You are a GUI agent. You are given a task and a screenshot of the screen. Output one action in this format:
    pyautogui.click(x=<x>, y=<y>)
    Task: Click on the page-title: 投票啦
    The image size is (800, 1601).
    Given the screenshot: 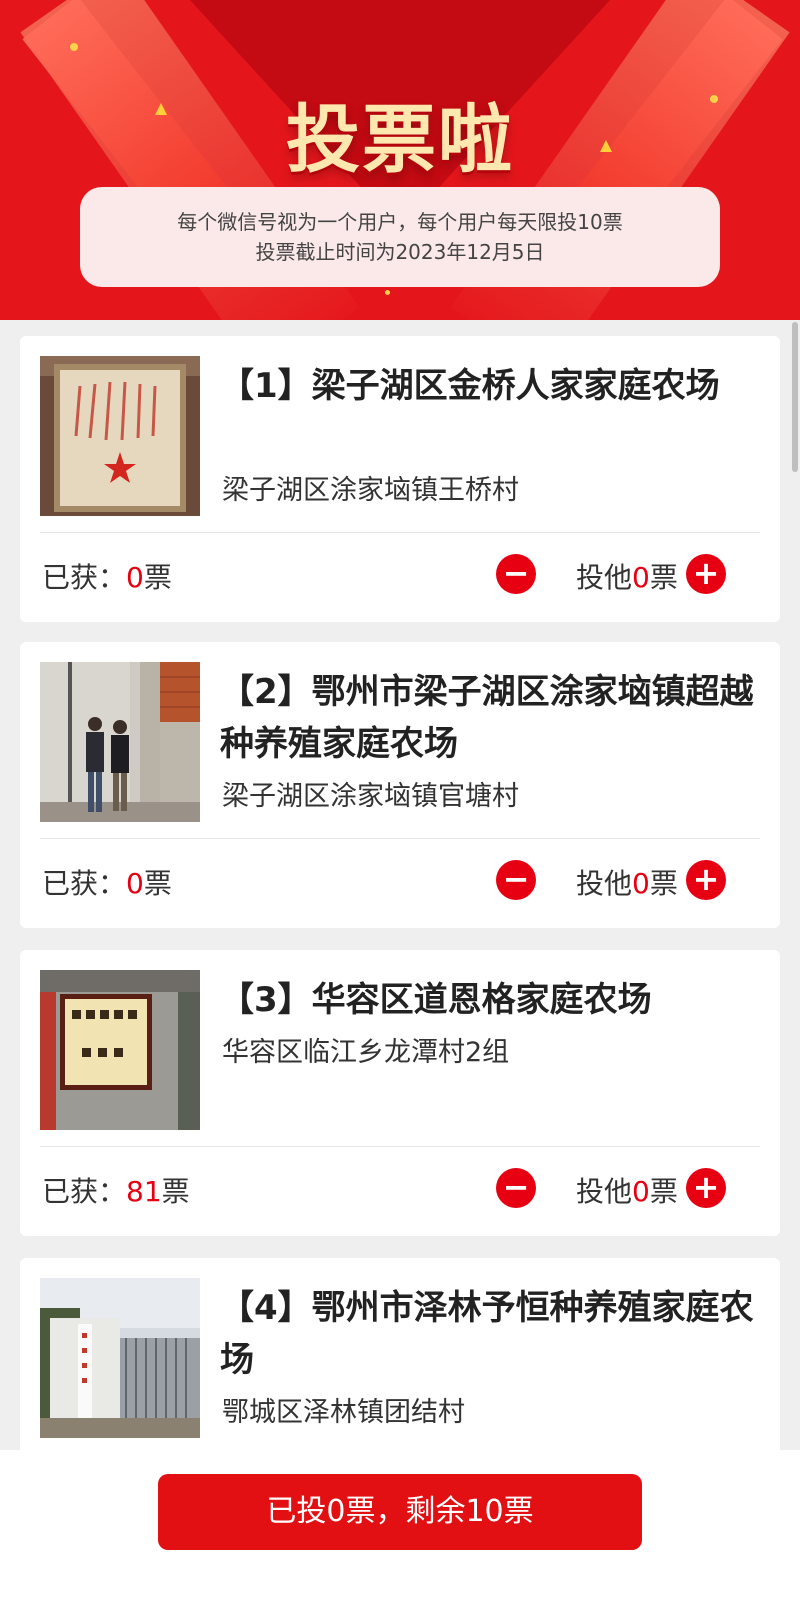 What is the action you would take?
    pyautogui.click(x=400, y=140)
    